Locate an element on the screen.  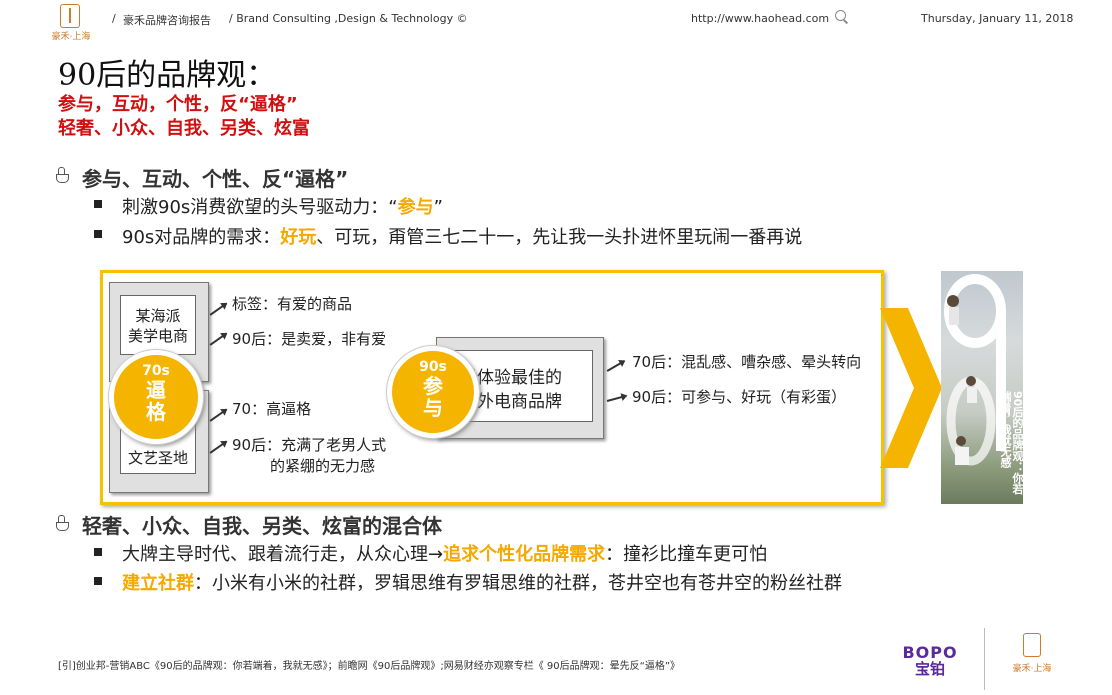
bullet-text: 大牌主导时代、跟着流行走，从众心理→ is located at coordinates (283, 554).